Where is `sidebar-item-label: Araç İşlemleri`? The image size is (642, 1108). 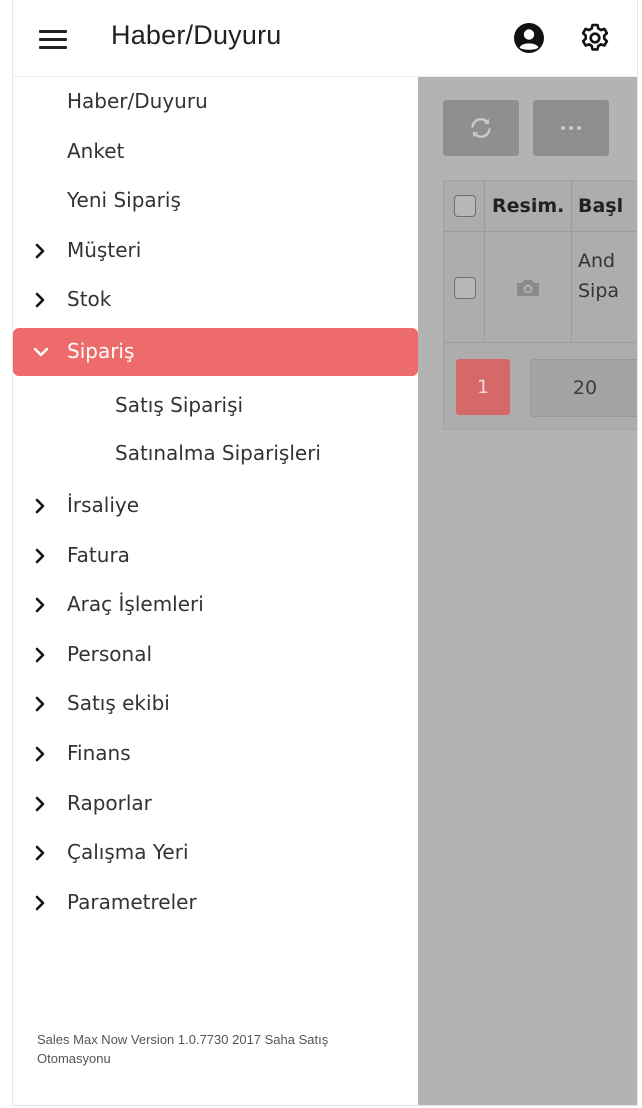
sidebar-item-label: Araç İşlemleri is located at coordinates (135, 604).